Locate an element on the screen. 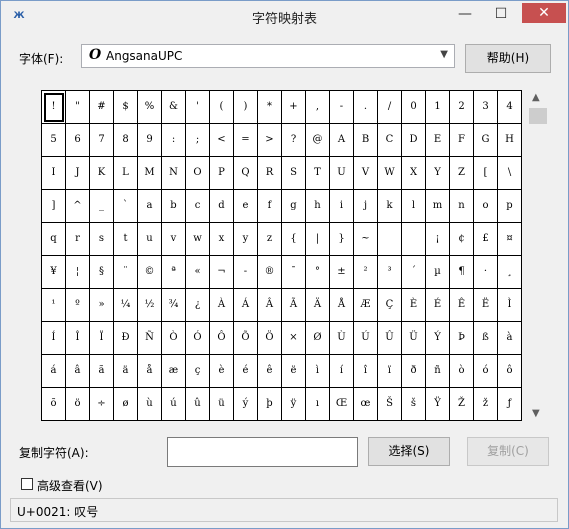 The image size is (569, 529). char-cell: ž is located at coordinates (486, 404).